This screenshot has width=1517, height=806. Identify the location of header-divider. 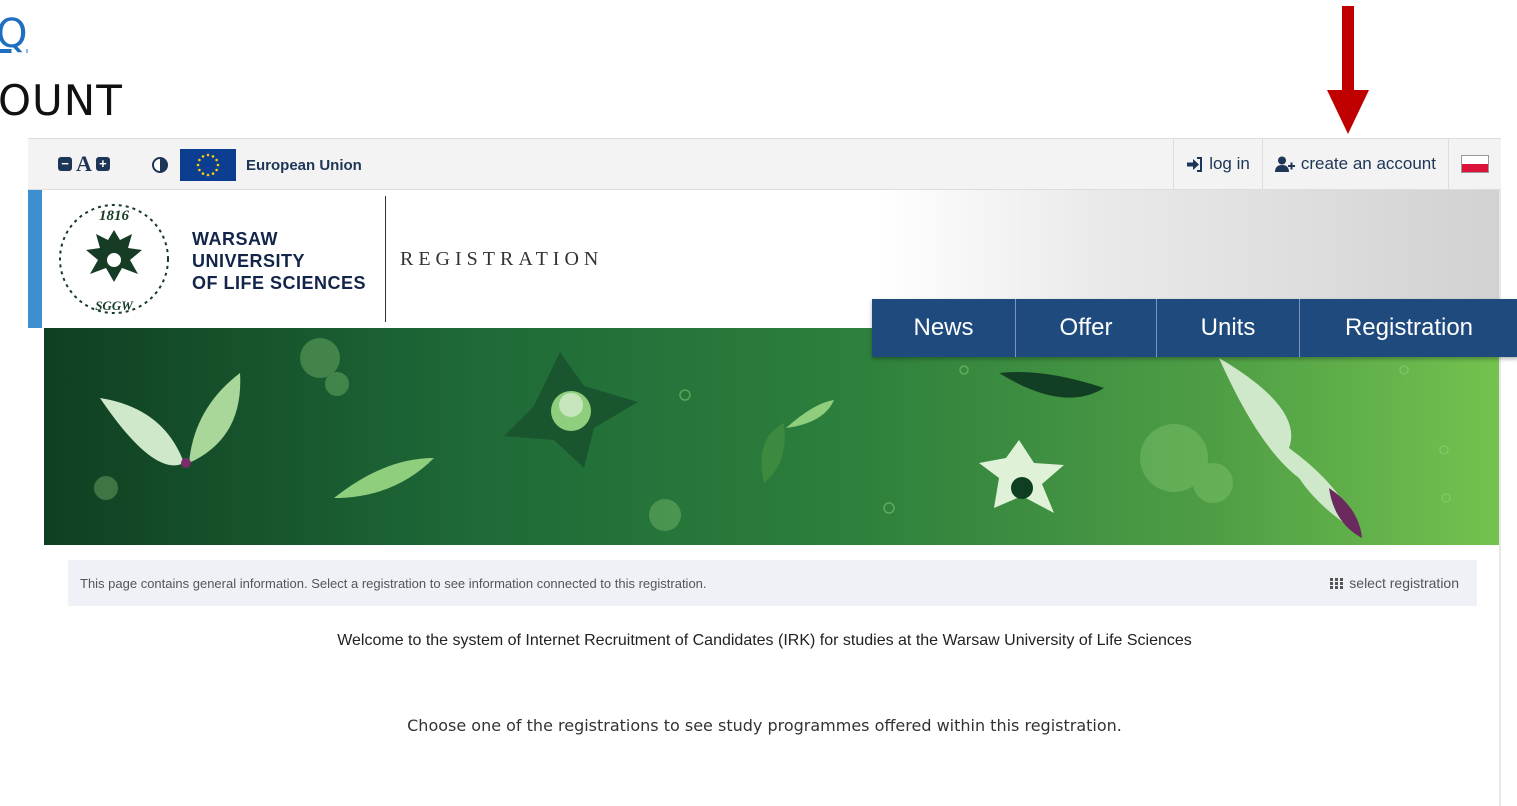
(385, 259).